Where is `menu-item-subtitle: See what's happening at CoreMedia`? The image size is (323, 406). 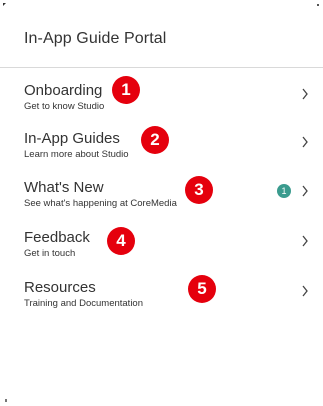
menu-item-subtitle: See what's happening at CoreMedia is located at coordinates (100, 203).